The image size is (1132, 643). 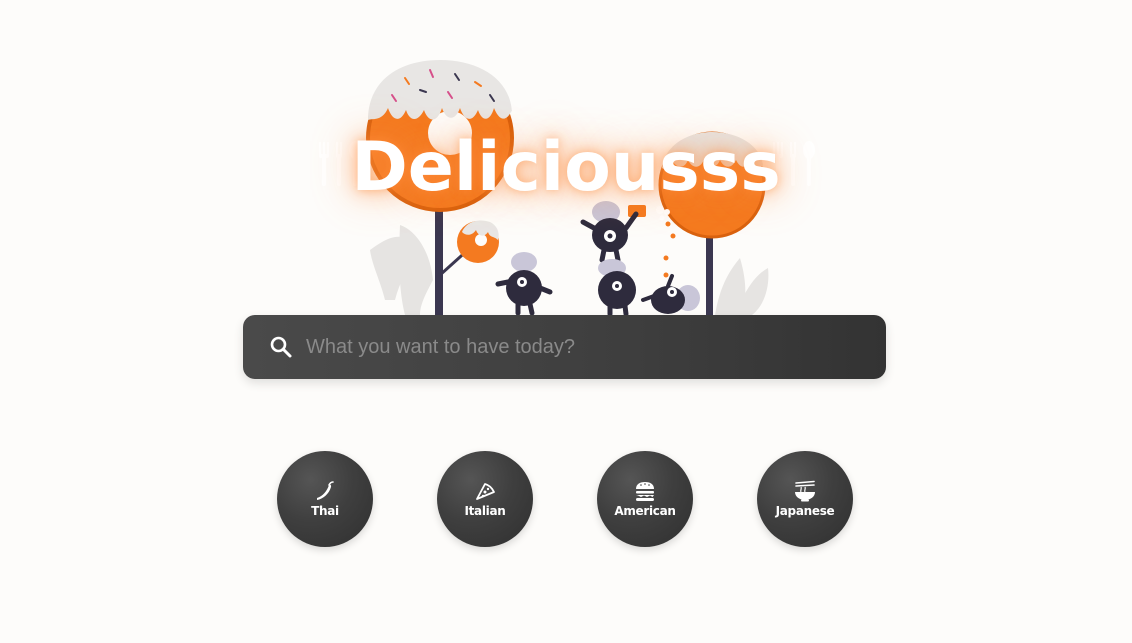 What do you see at coordinates (524, 284) in the screenshot?
I see `character-left` at bounding box center [524, 284].